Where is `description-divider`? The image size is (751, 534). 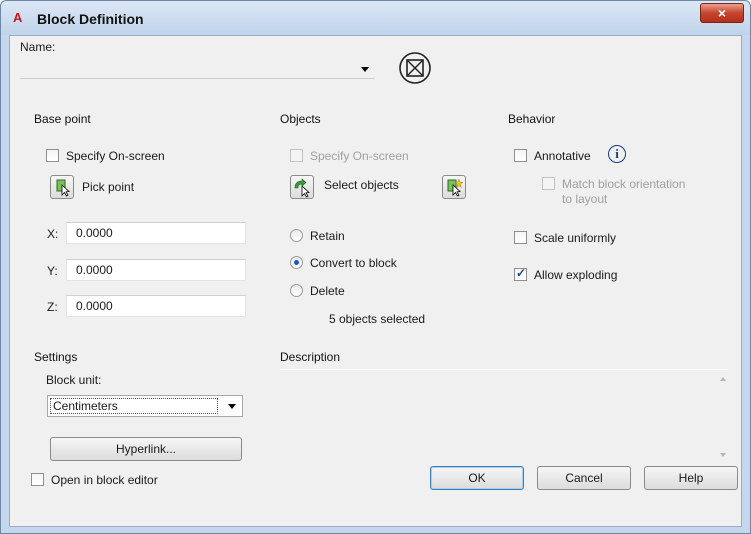
description-divider is located at coordinates (504, 369).